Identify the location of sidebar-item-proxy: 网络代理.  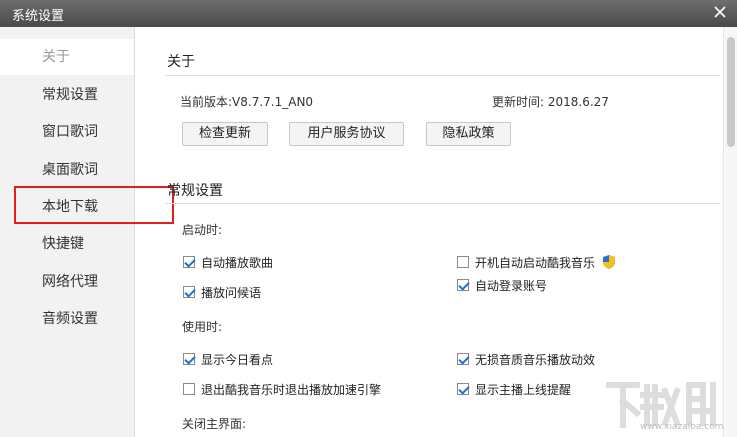
(67, 282).